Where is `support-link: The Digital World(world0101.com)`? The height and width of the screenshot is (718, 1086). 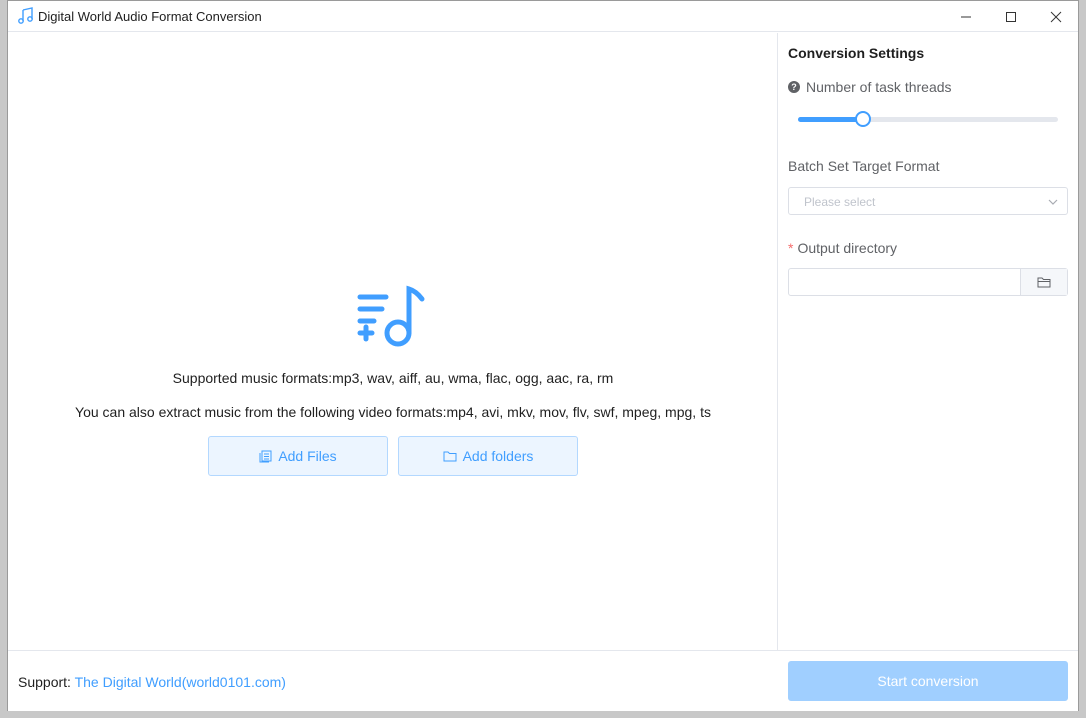 support-link: The Digital World(world0101.com) is located at coordinates (180, 682).